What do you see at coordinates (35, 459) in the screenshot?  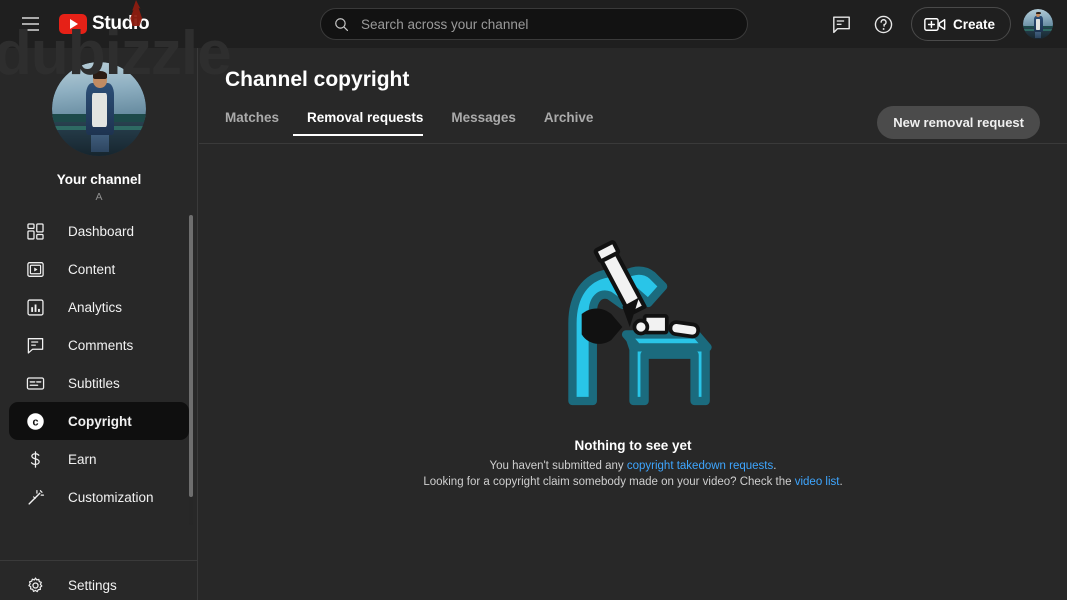 I see `earn-dollar-icon` at bounding box center [35, 459].